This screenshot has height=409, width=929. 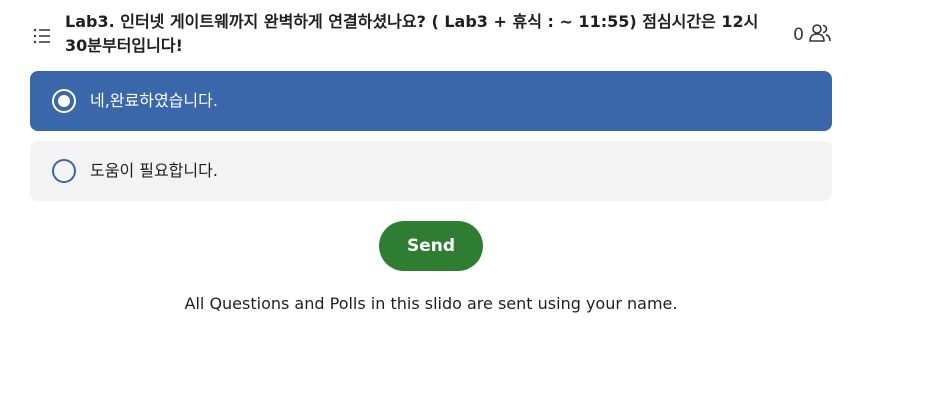 What do you see at coordinates (42, 36) in the screenshot?
I see `list-icon` at bounding box center [42, 36].